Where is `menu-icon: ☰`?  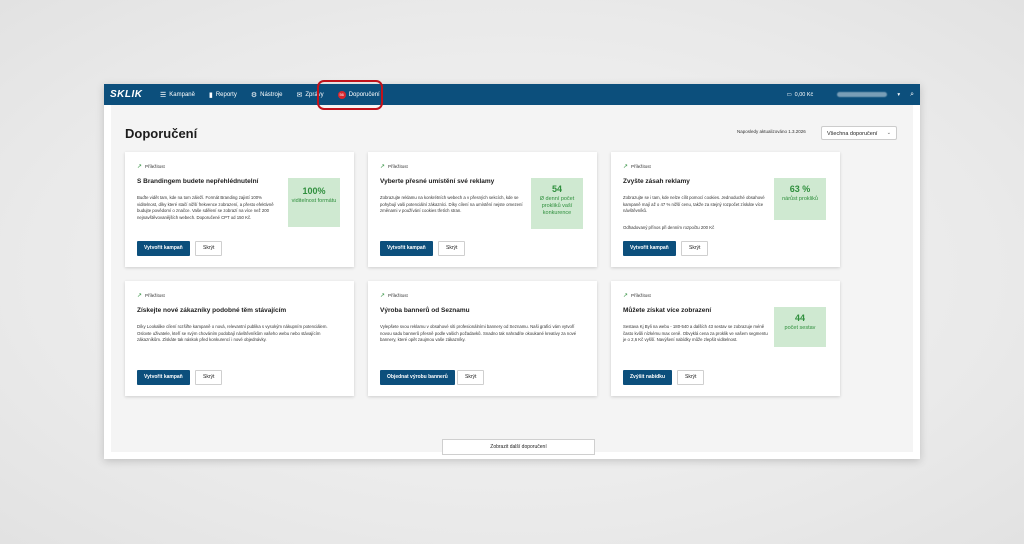
menu-icon: ☰ is located at coordinates (163, 95).